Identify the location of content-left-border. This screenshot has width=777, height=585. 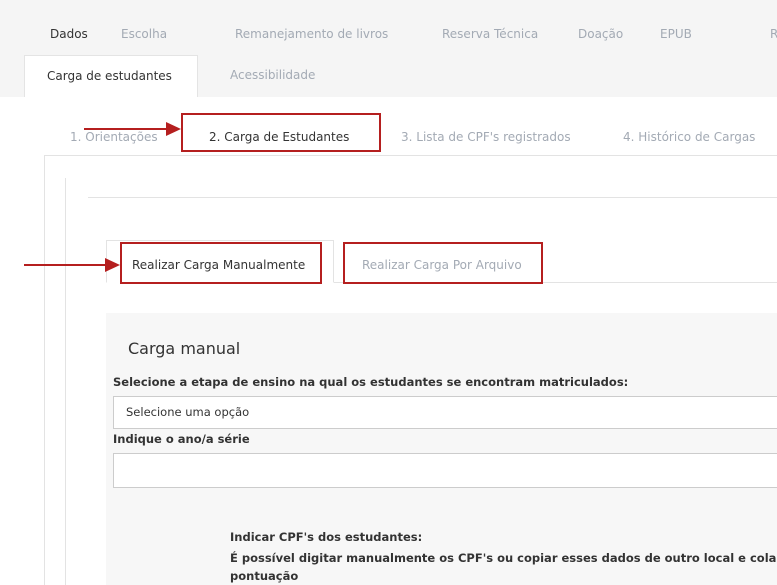
(44, 370).